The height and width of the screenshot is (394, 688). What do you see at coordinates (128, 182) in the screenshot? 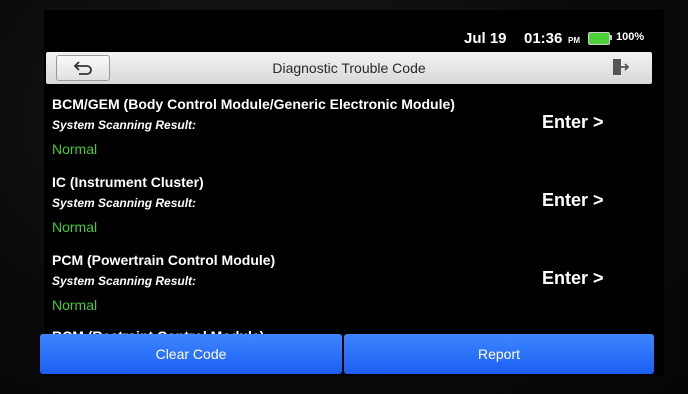
I see `module-name: IC (Instrument Cluster)` at bounding box center [128, 182].